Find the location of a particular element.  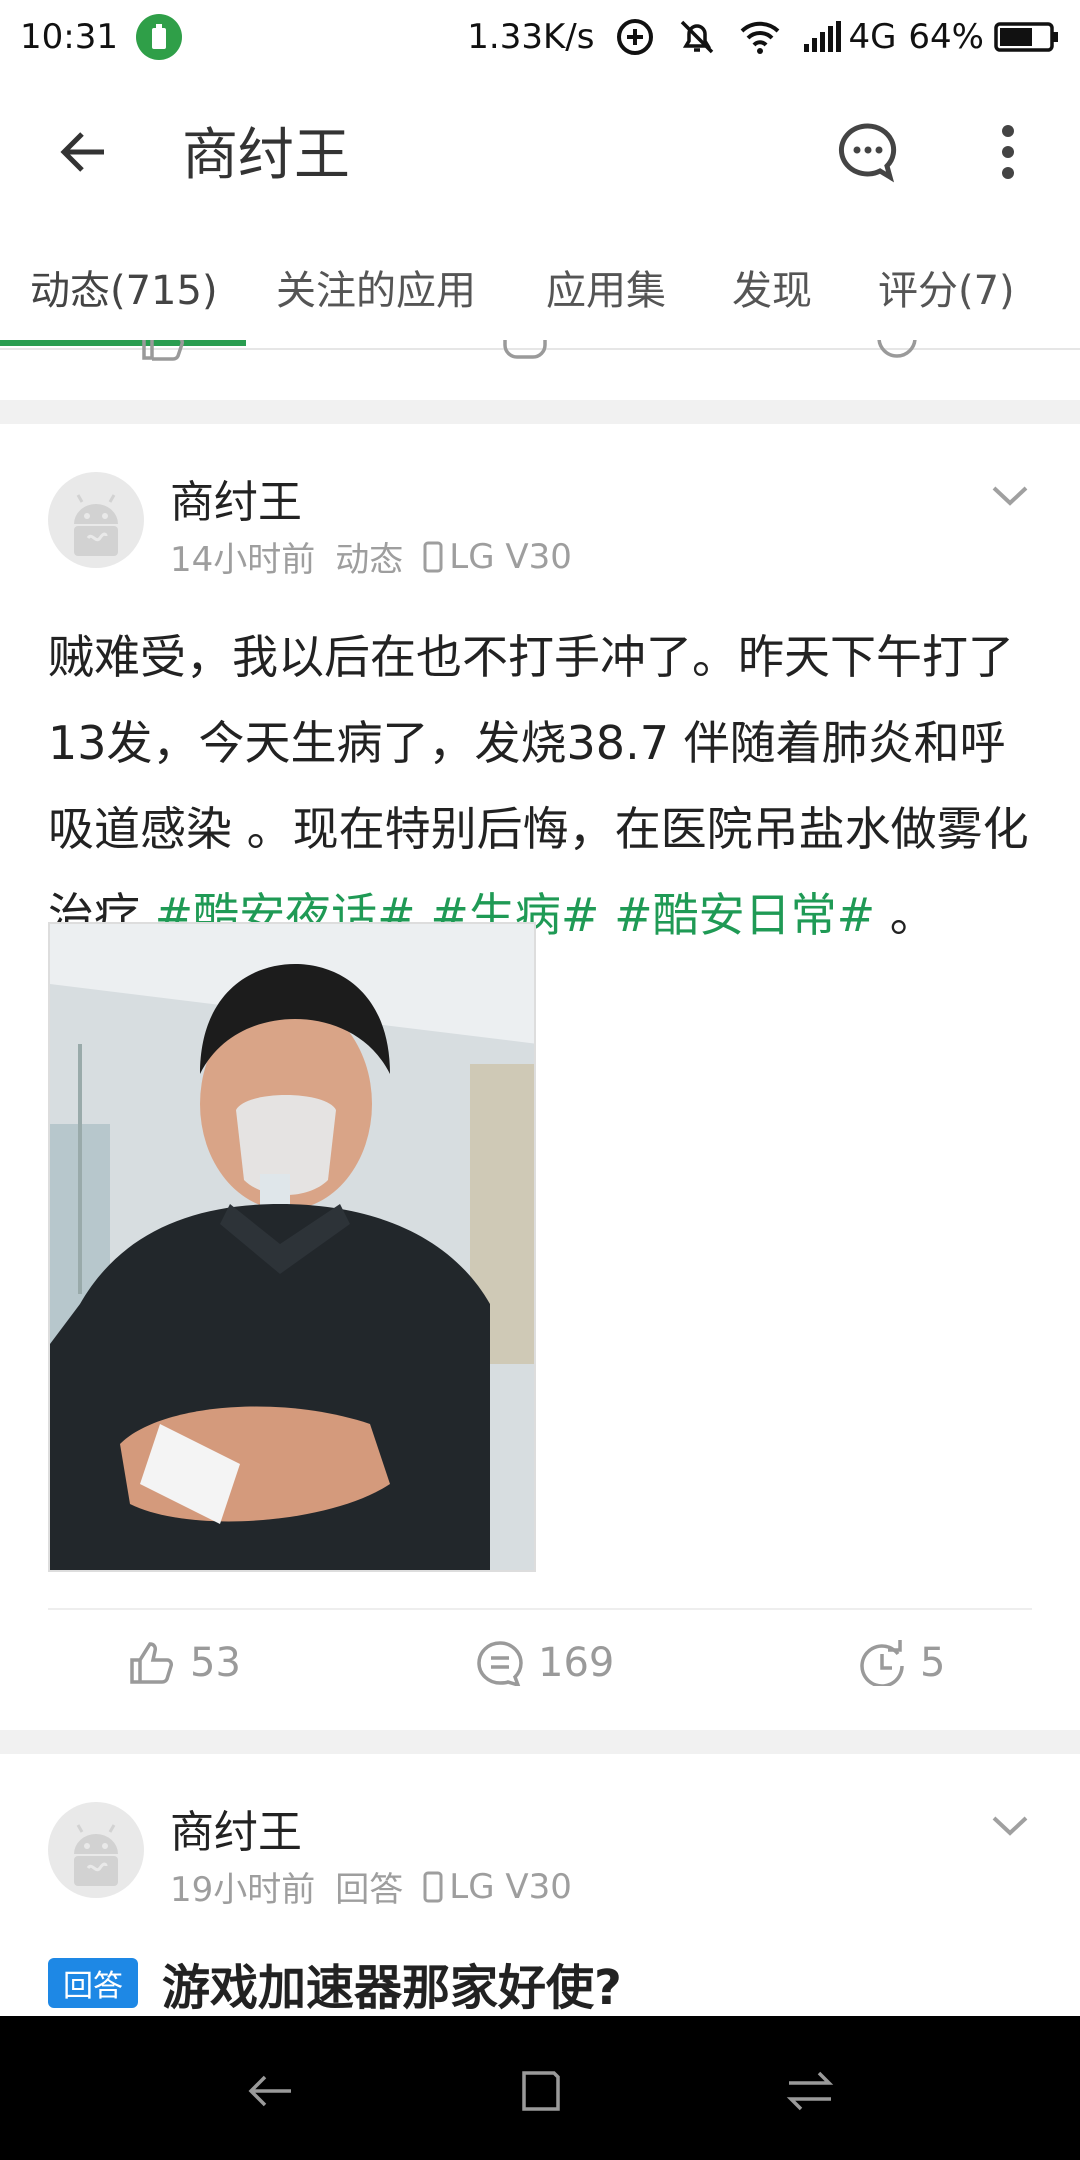

post-meta: 14小时前 动态 LG V30 is located at coordinates (371, 556).